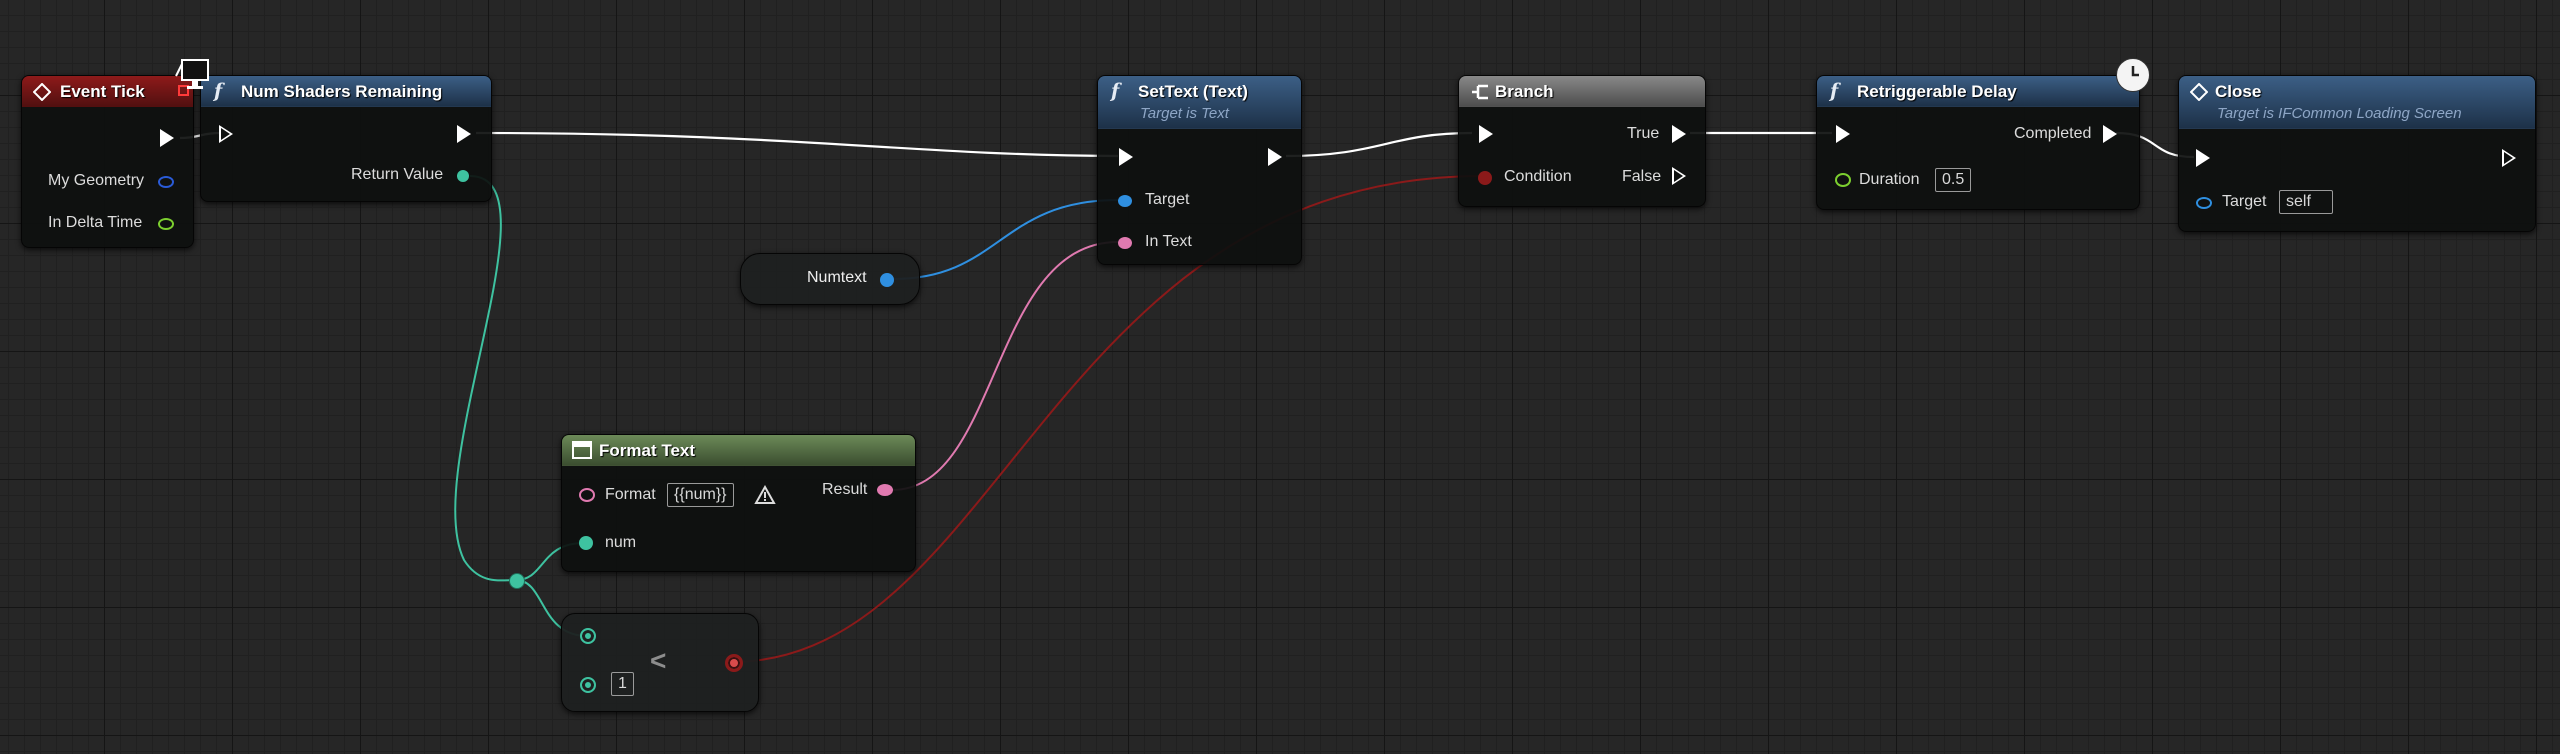 This screenshot has height=754, width=2560. Describe the element at coordinates (1167, 199) in the screenshot. I see `set-text-target-label: Target` at that location.